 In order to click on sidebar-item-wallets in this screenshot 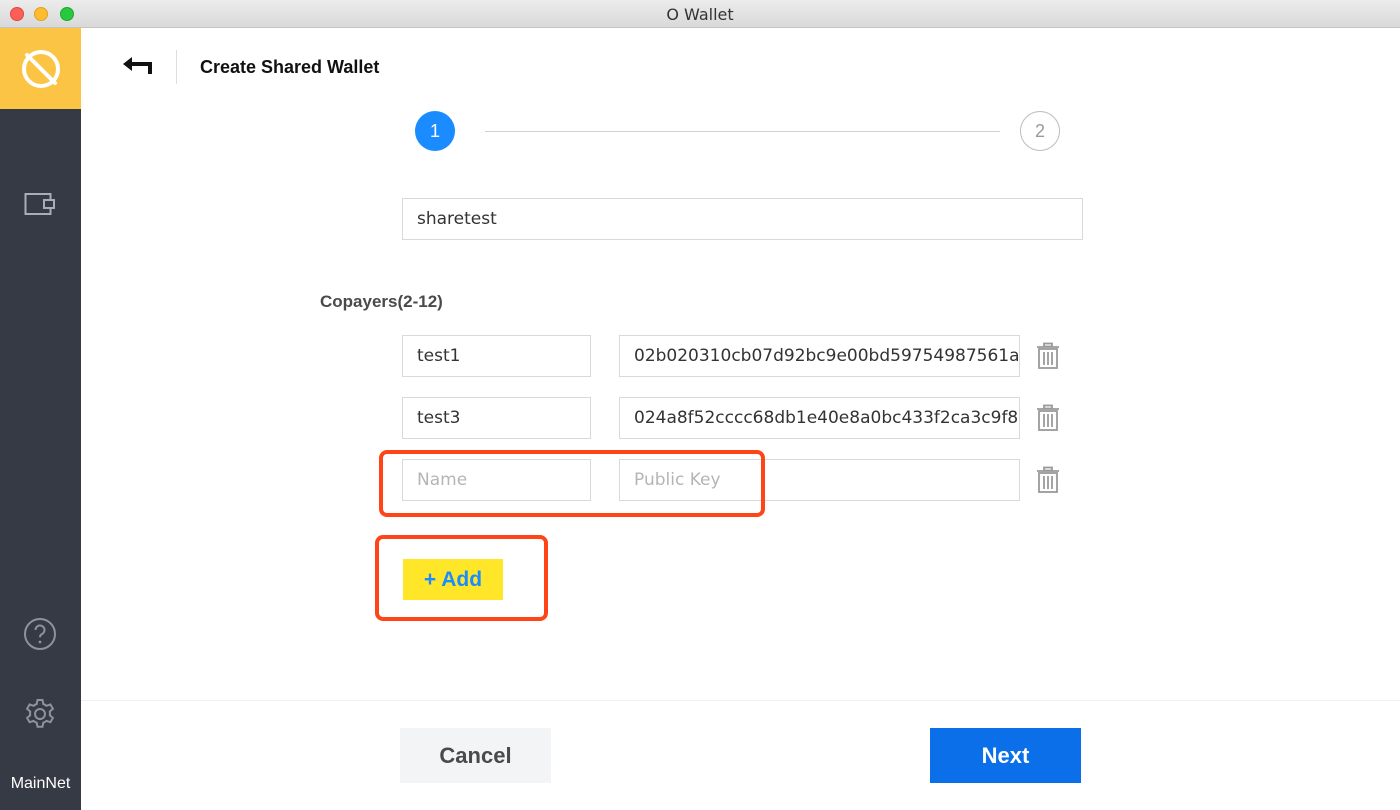, I will do `click(40, 204)`.